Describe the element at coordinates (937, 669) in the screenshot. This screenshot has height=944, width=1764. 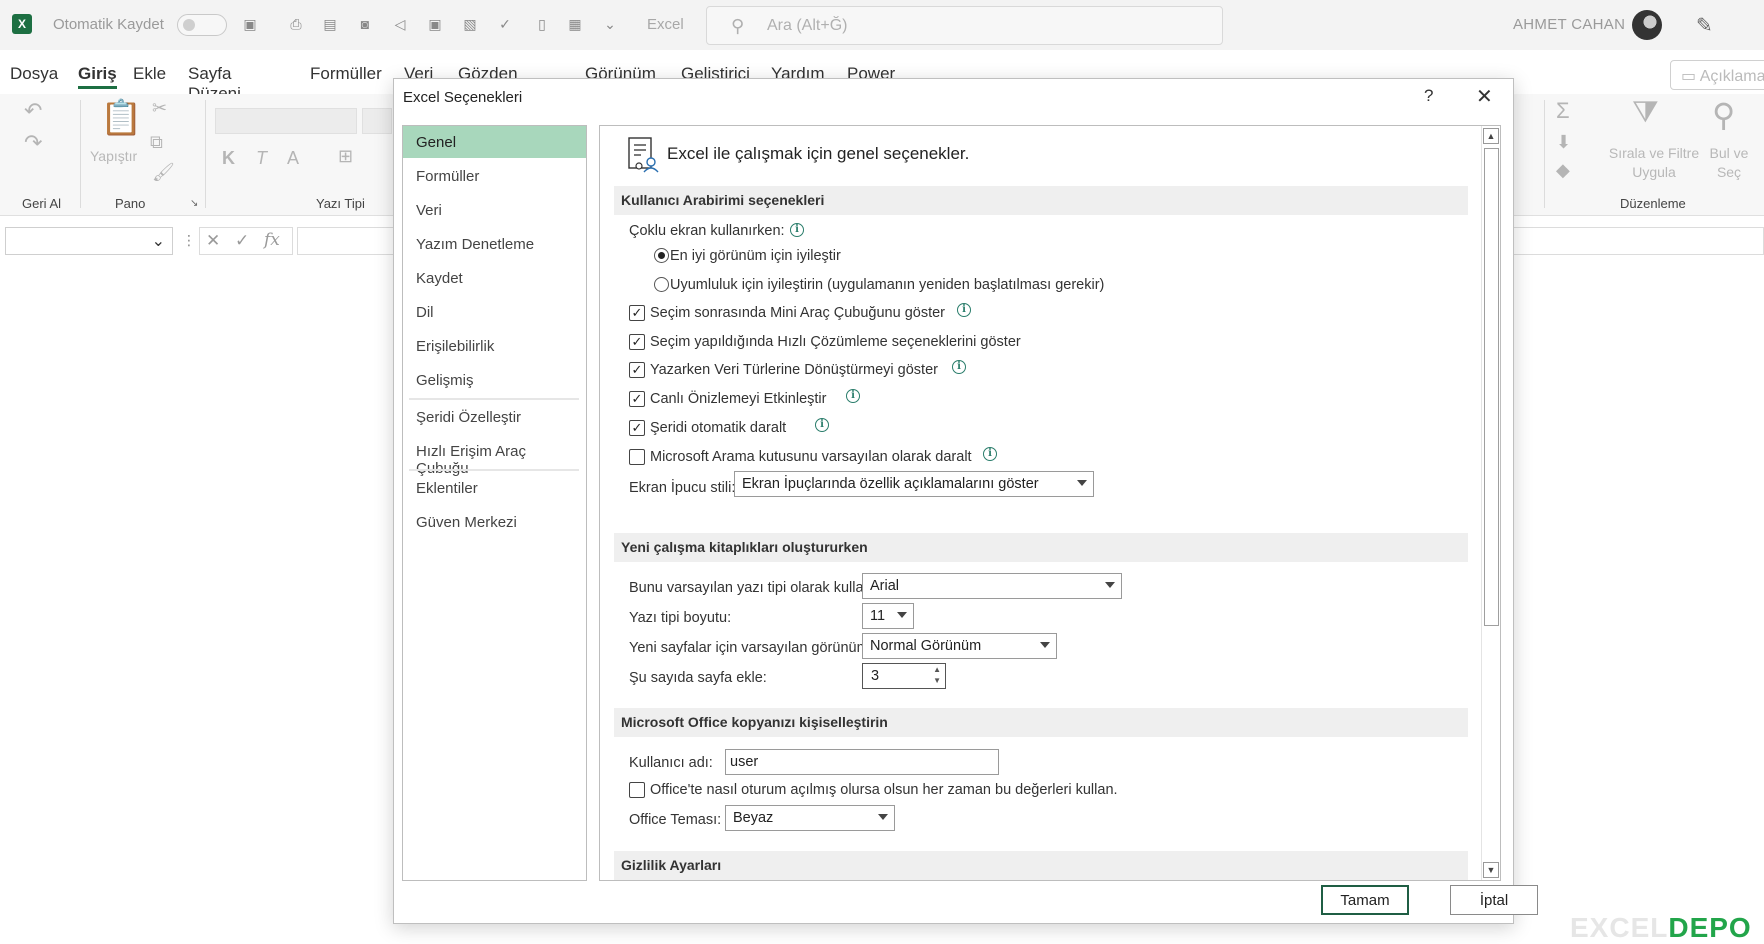
I see `spin-up-icon: ▲` at that location.